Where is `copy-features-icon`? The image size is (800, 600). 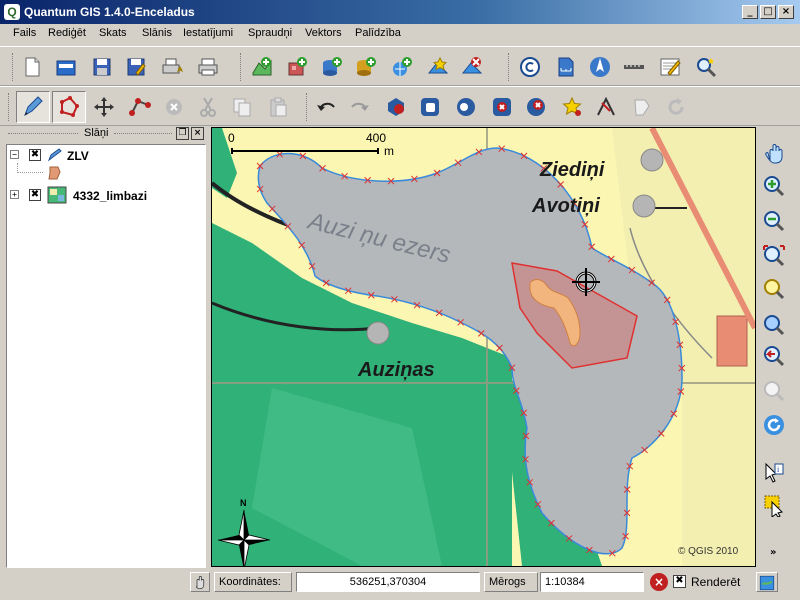 copy-features-icon is located at coordinates (242, 107).